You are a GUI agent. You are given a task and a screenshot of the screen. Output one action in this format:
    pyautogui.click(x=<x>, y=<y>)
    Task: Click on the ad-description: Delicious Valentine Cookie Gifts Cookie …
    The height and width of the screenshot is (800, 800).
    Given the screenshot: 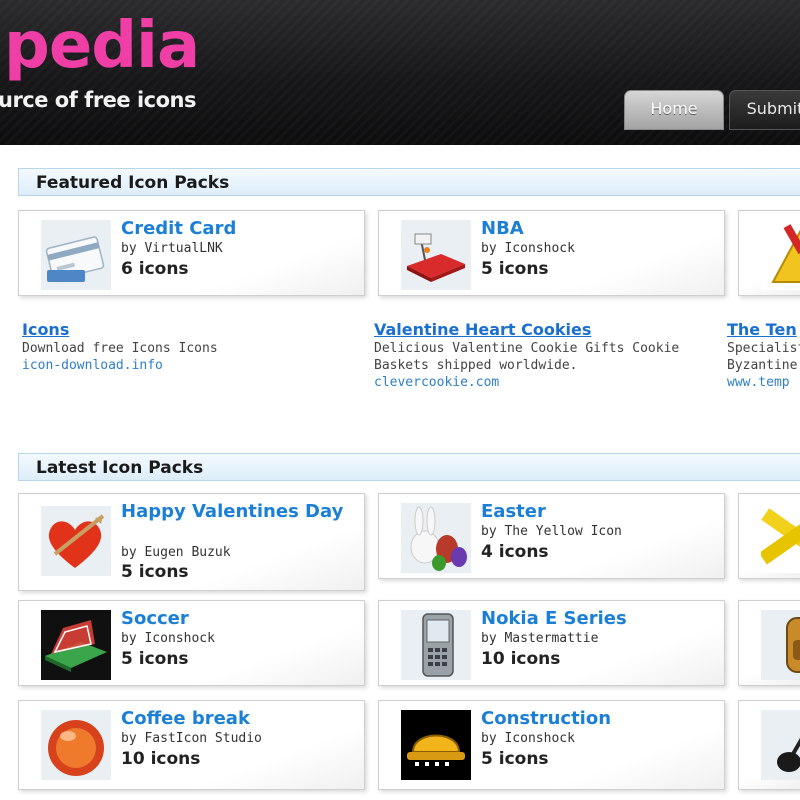 What is the action you would take?
    pyautogui.click(x=527, y=357)
    